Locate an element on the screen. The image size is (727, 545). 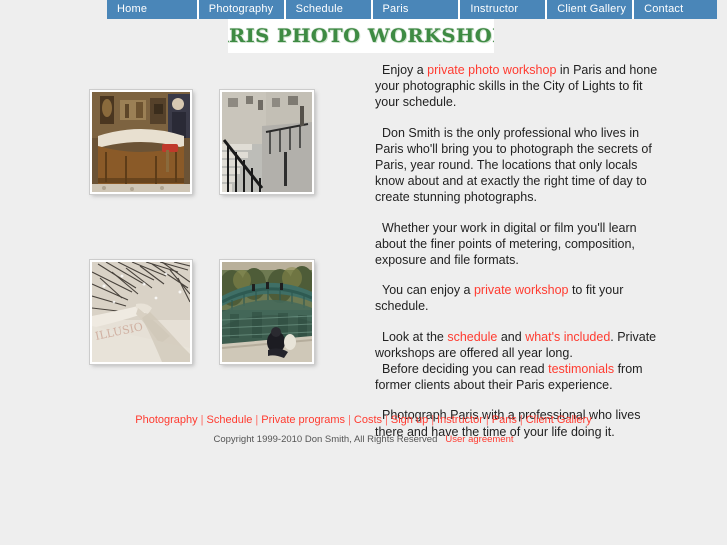
paris-cafe-bar-image is located at coordinates (141, 142).